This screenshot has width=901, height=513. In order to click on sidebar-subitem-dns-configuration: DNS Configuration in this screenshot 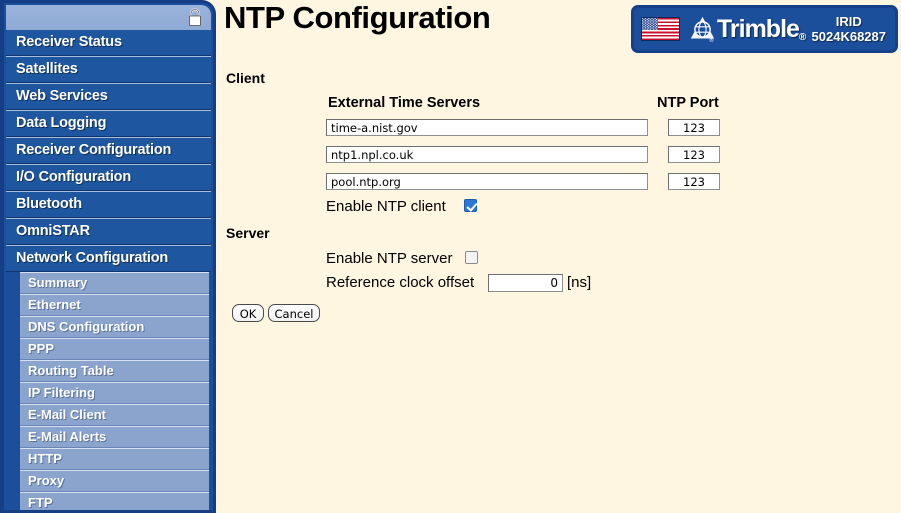, I will do `click(114, 327)`.